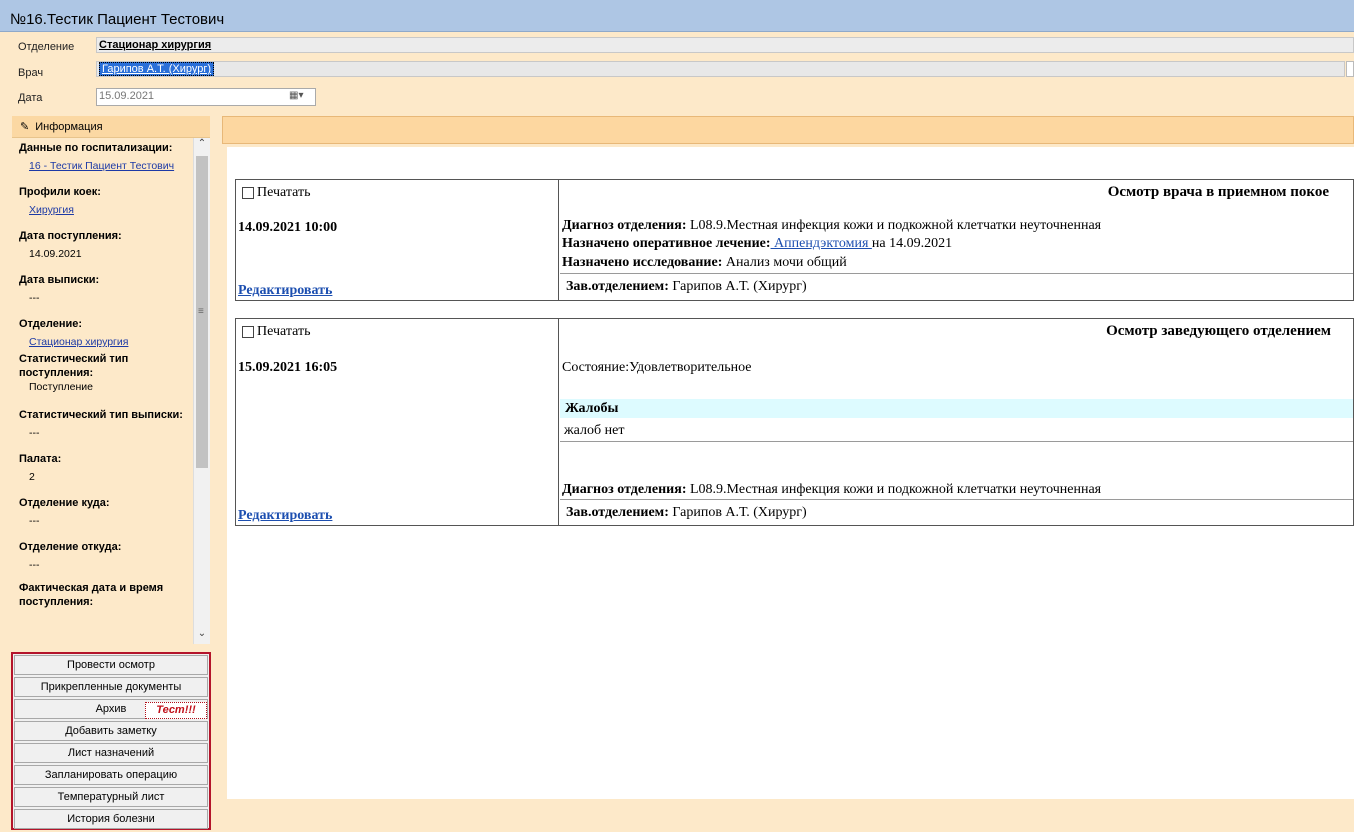 This screenshot has height=832, width=1354. I want to click on record-left-column, so click(397, 422).